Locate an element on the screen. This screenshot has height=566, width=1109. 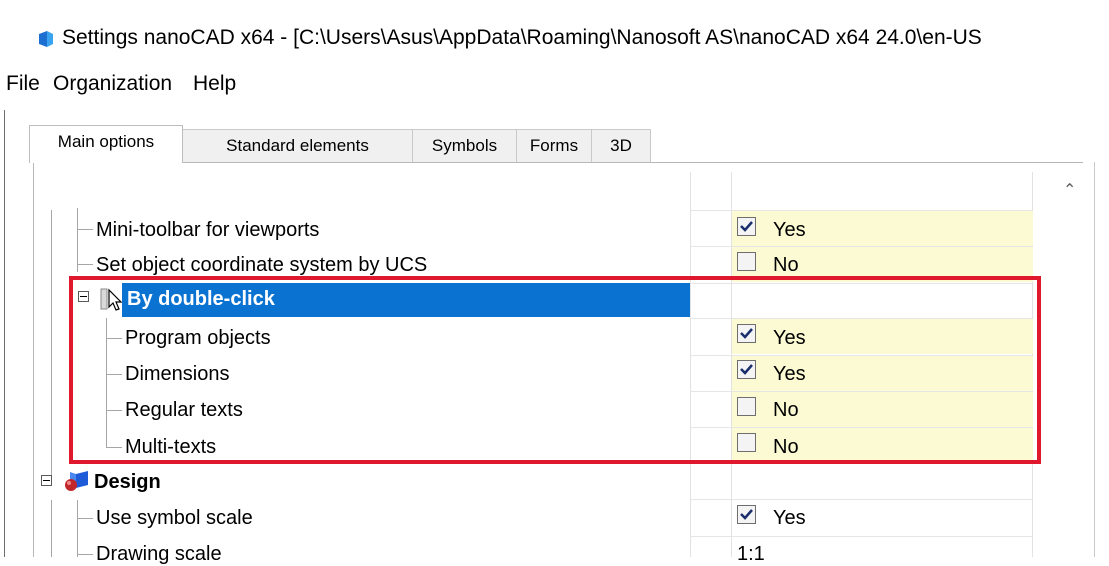
checkbox-set-ucs is located at coordinates (746, 261).